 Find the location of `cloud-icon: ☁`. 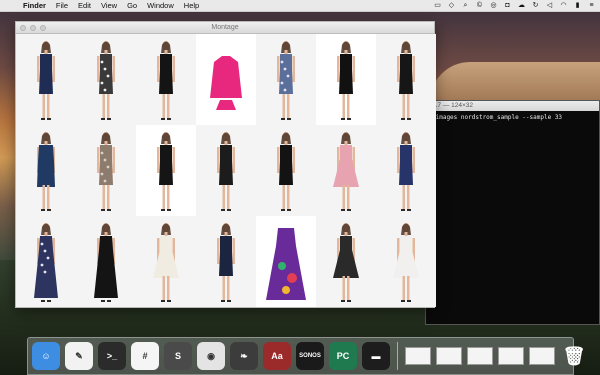

cloud-icon: ☁ is located at coordinates (521, 6).